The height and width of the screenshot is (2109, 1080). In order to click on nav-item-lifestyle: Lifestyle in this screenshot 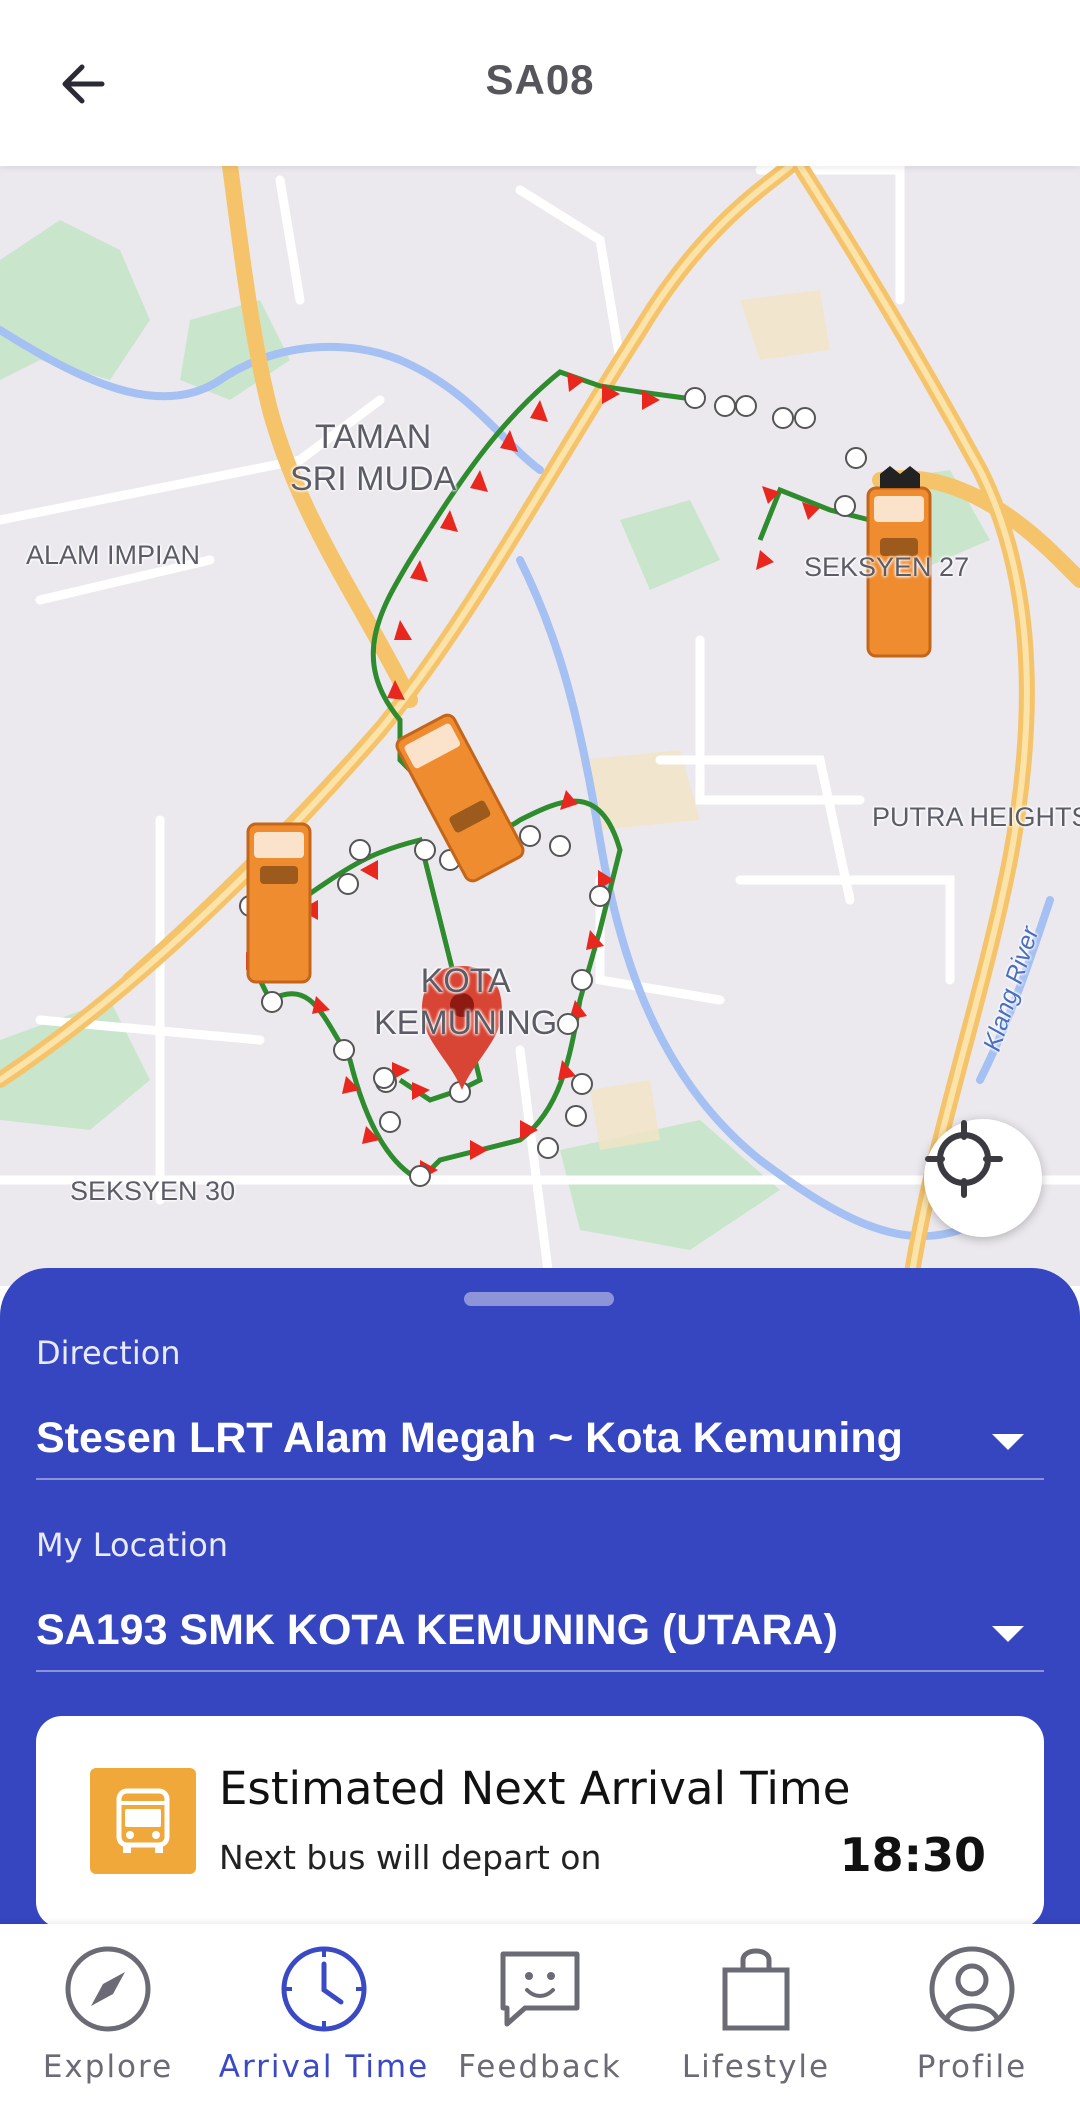, I will do `click(756, 2016)`.